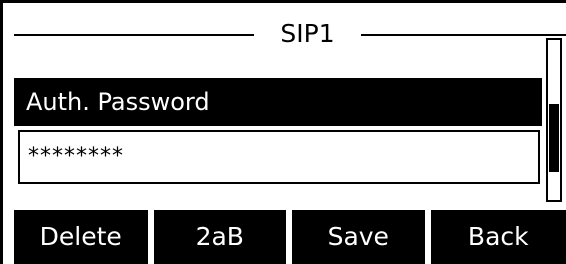 This screenshot has width=566, height=264. I want to click on page-title: SIP1, so click(307, 33).